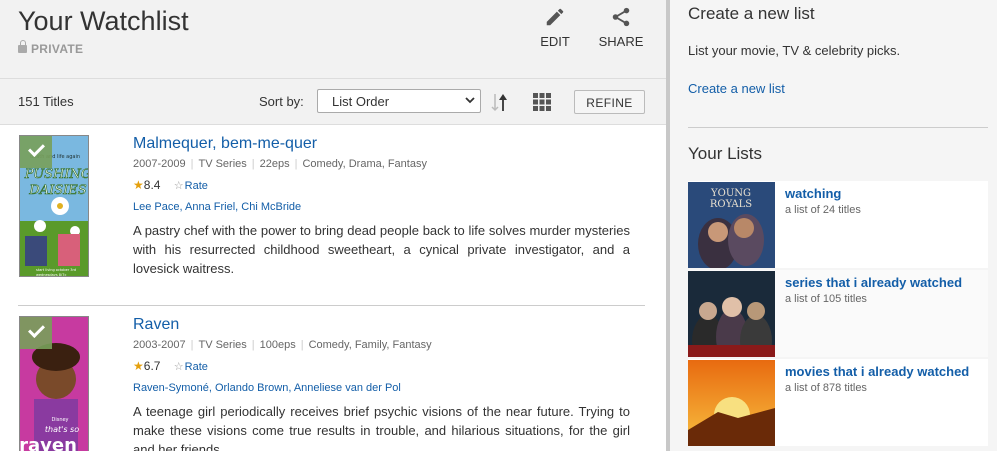  What do you see at coordinates (381, 144) in the screenshot?
I see `item-title-link: Malmequer, bem-me-quer` at bounding box center [381, 144].